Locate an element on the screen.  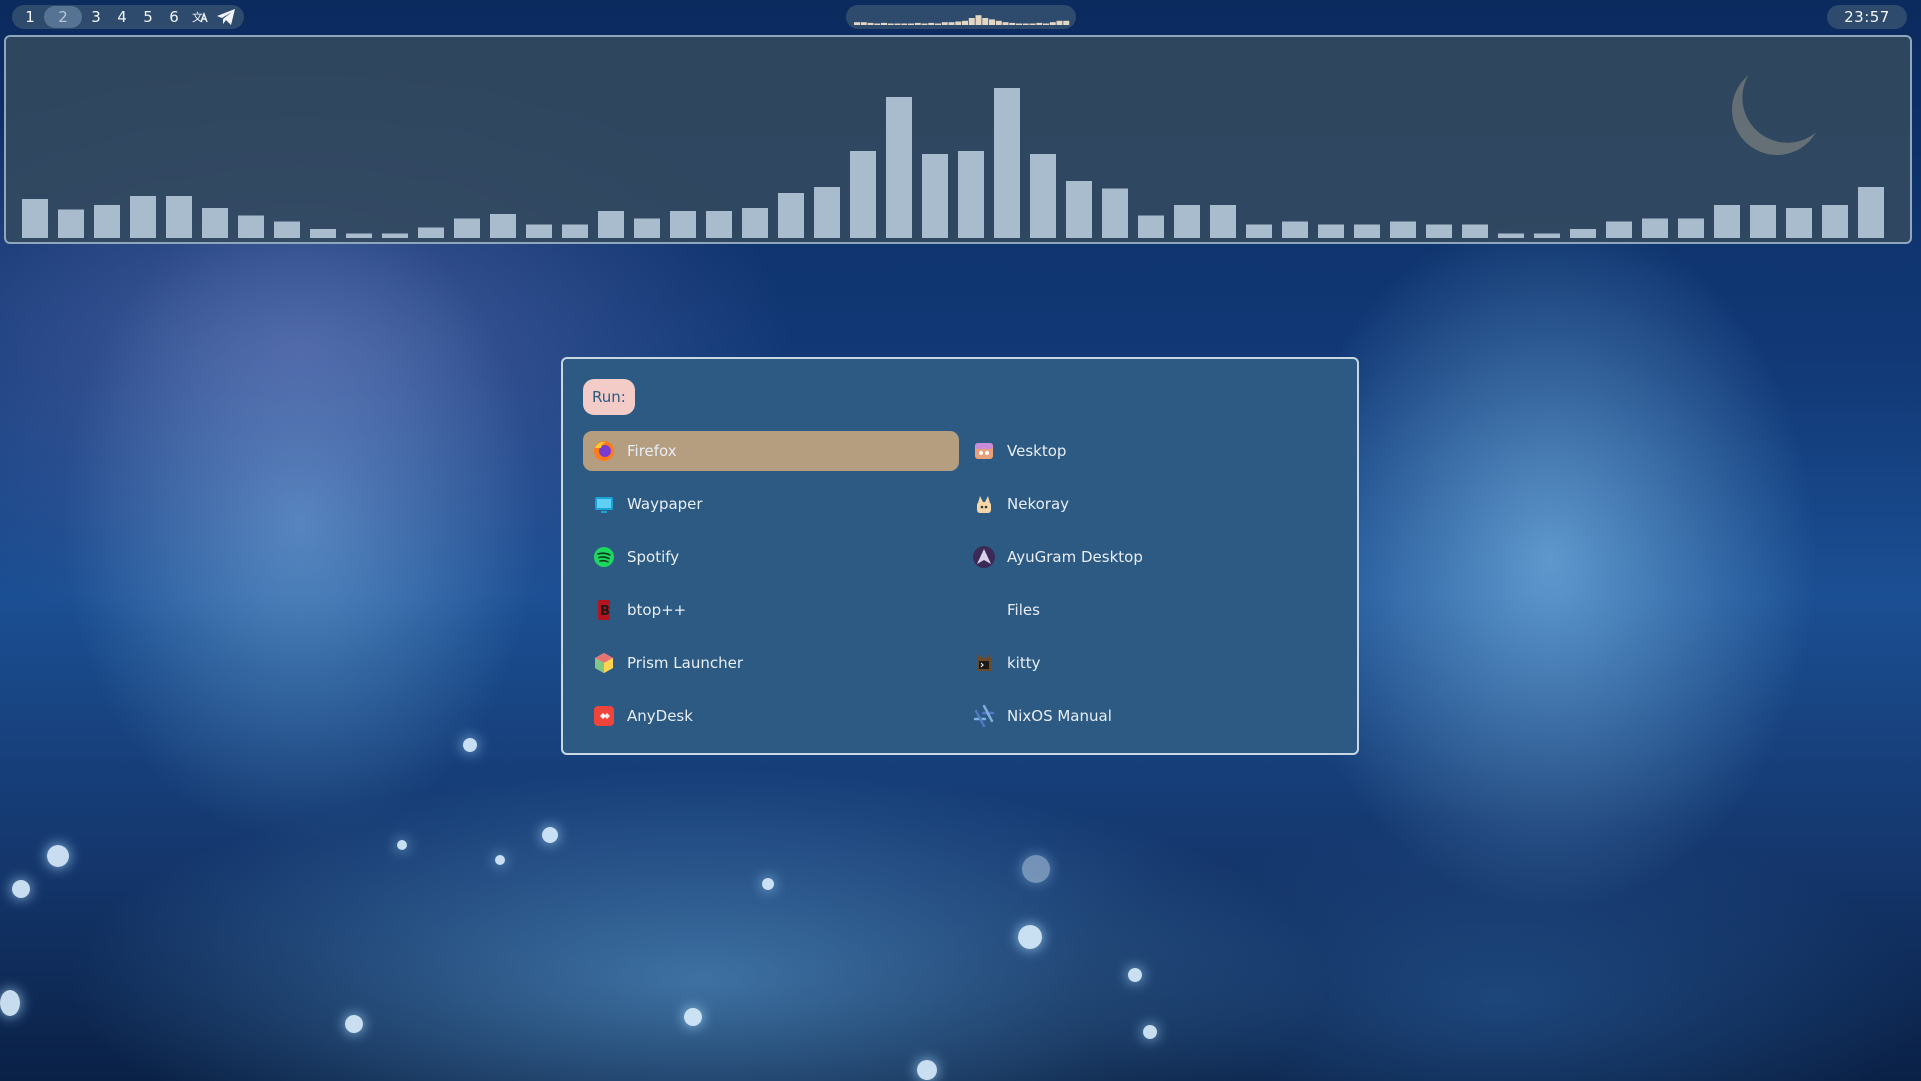
anydesk-icon is located at coordinates (604, 716).